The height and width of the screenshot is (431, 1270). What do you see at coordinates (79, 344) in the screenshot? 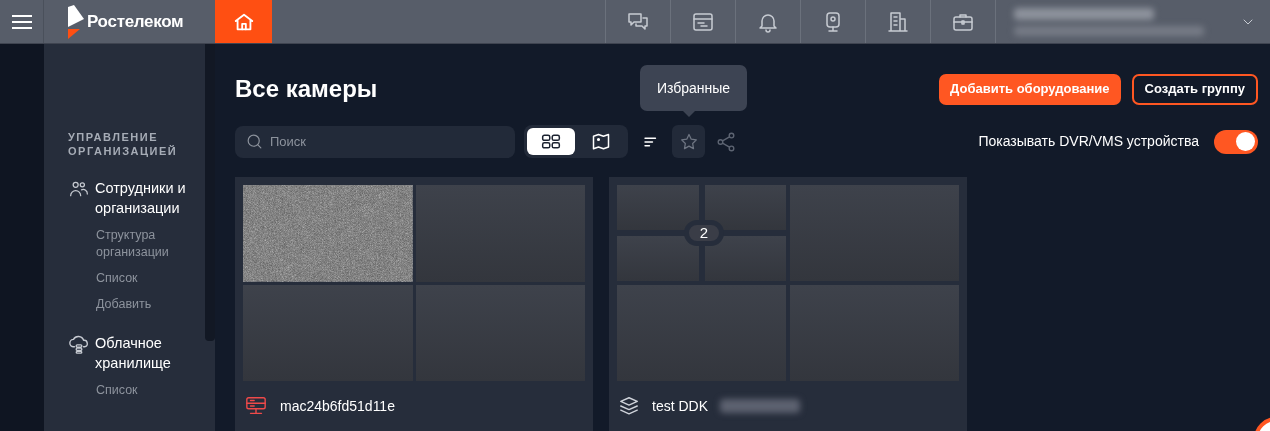
I see `cloud-icon` at bounding box center [79, 344].